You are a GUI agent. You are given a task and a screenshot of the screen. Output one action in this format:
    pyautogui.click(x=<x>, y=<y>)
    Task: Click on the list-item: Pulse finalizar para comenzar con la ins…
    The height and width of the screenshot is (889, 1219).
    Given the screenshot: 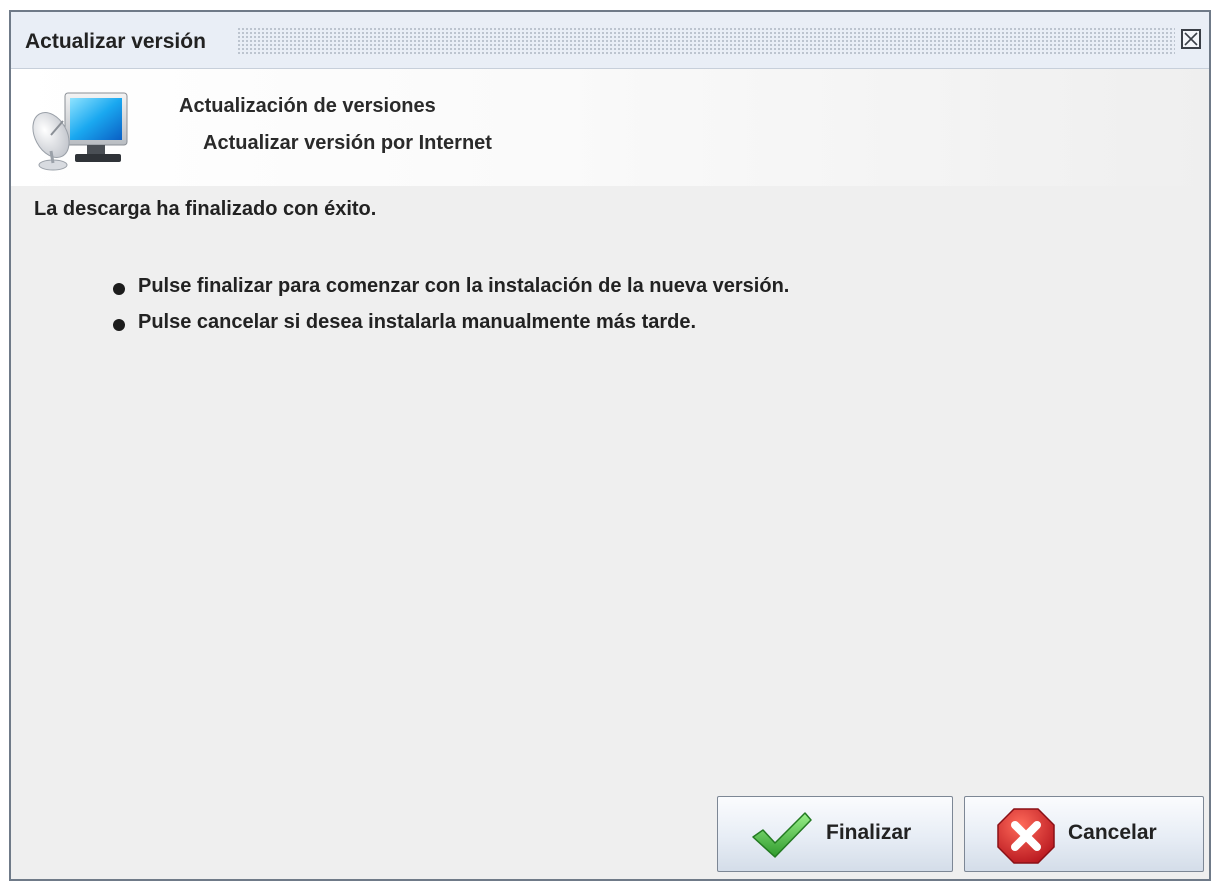 What is the action you would take?
    pyautogui.click(x=449, y=293)
    